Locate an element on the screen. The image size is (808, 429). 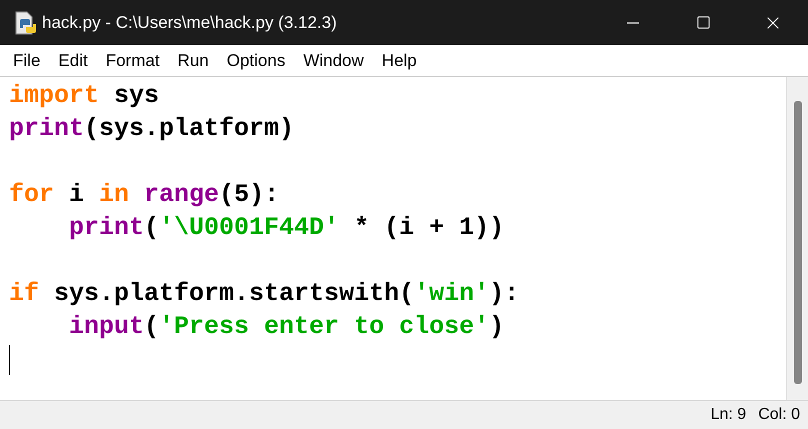
window-title: hack.py - C:\Users\me\hack.py (3.12.3) is located at coordinates (189, 23).